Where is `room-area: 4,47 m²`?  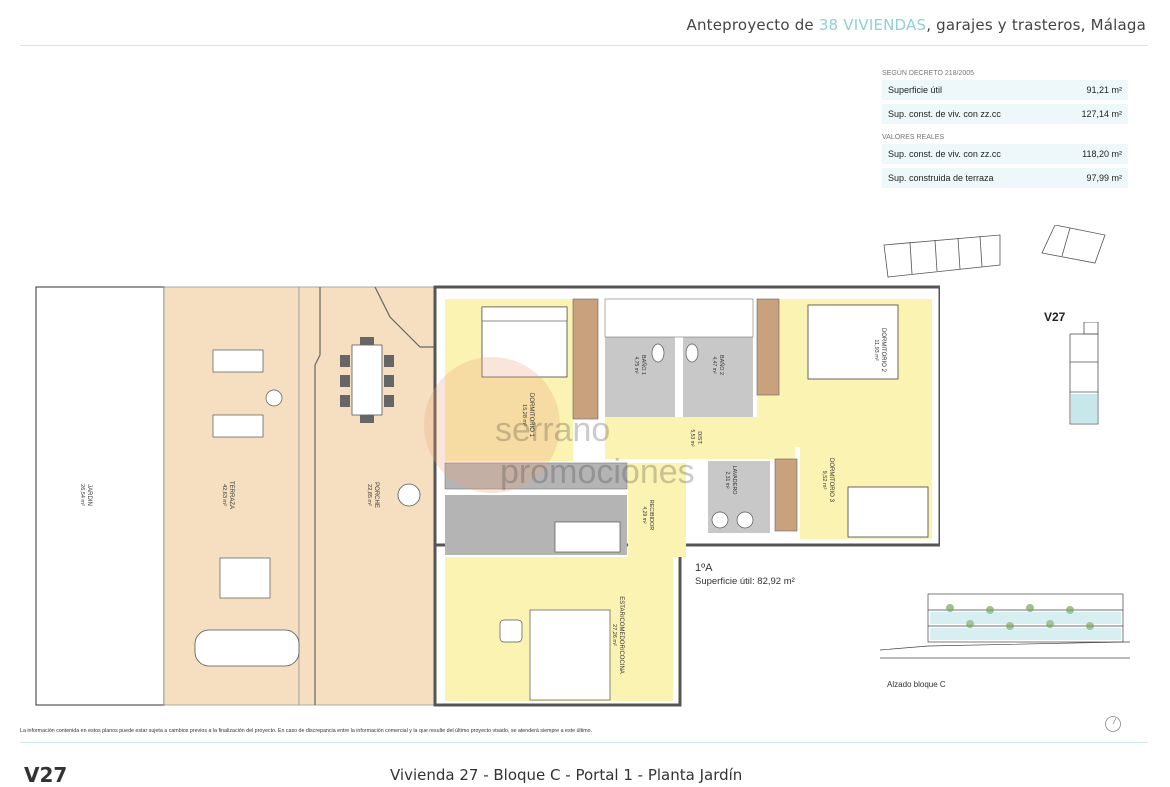
room-area: 4,47 m² is located at coordinates (714, 365).